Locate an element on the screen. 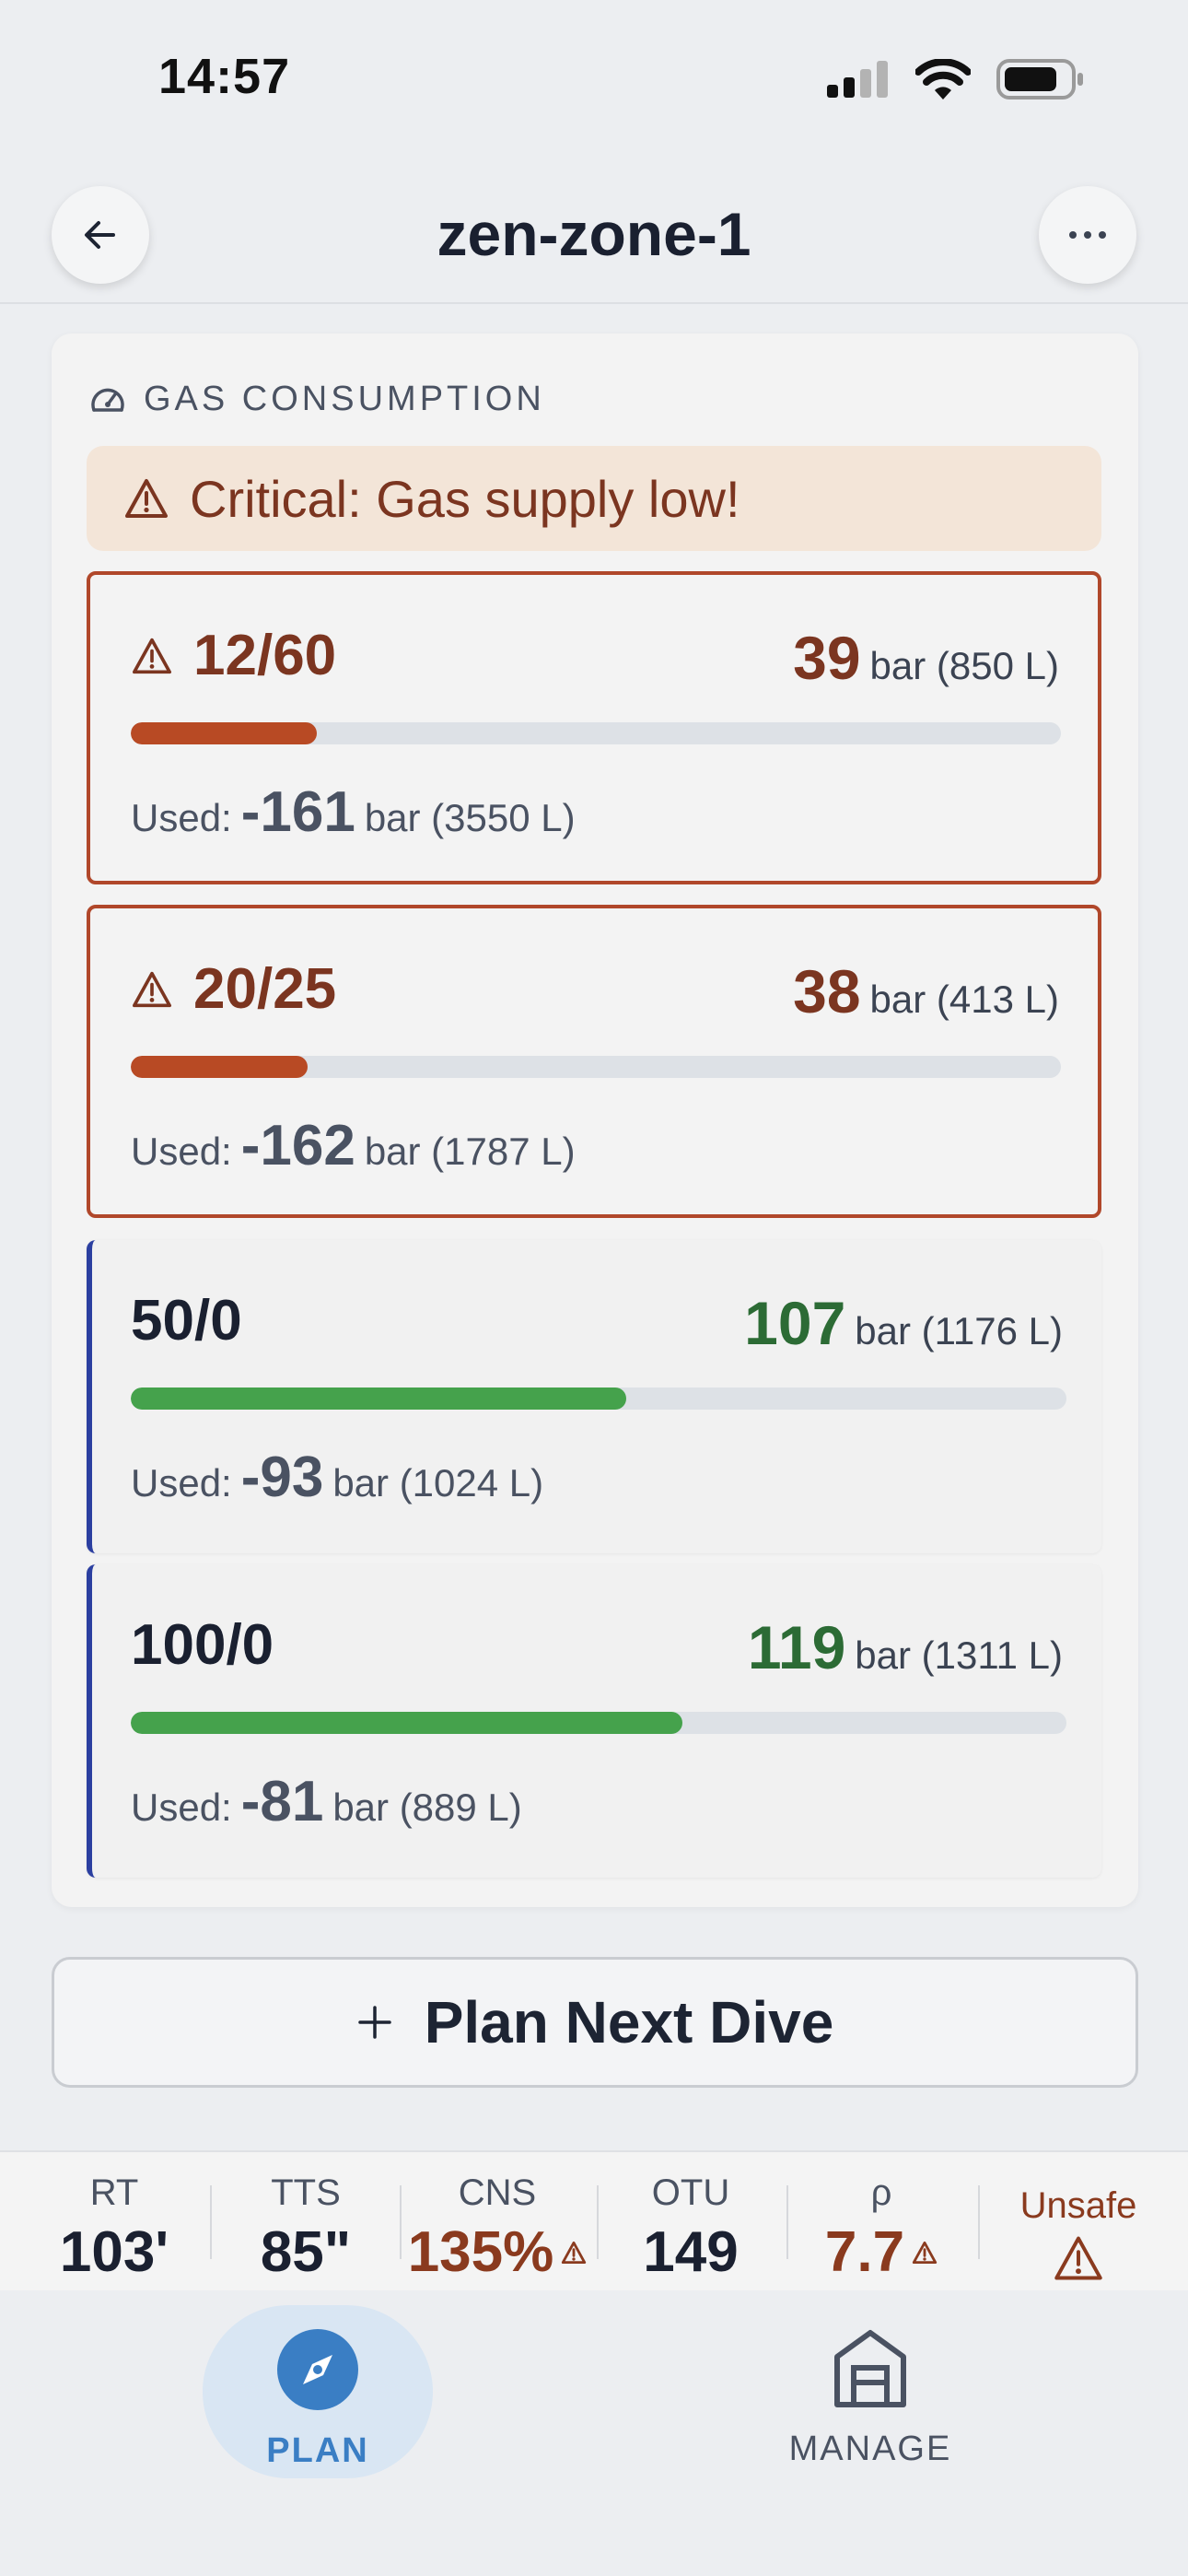 The image size is (1188, 2576). unsafe-label: Unsafe is located at coordinates (1078, 2205).